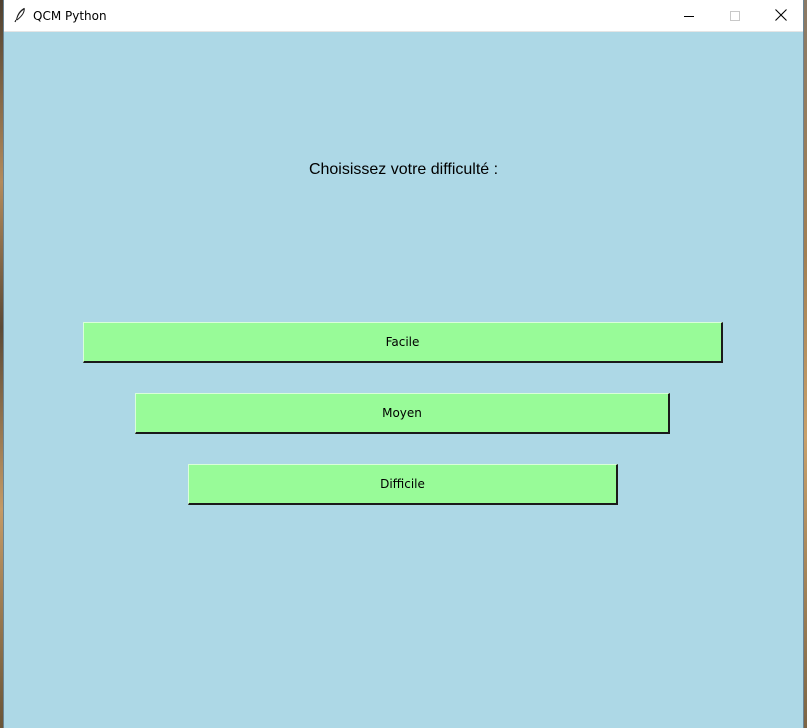  I want to click on window-title: QCM Python, so click(70, 16).